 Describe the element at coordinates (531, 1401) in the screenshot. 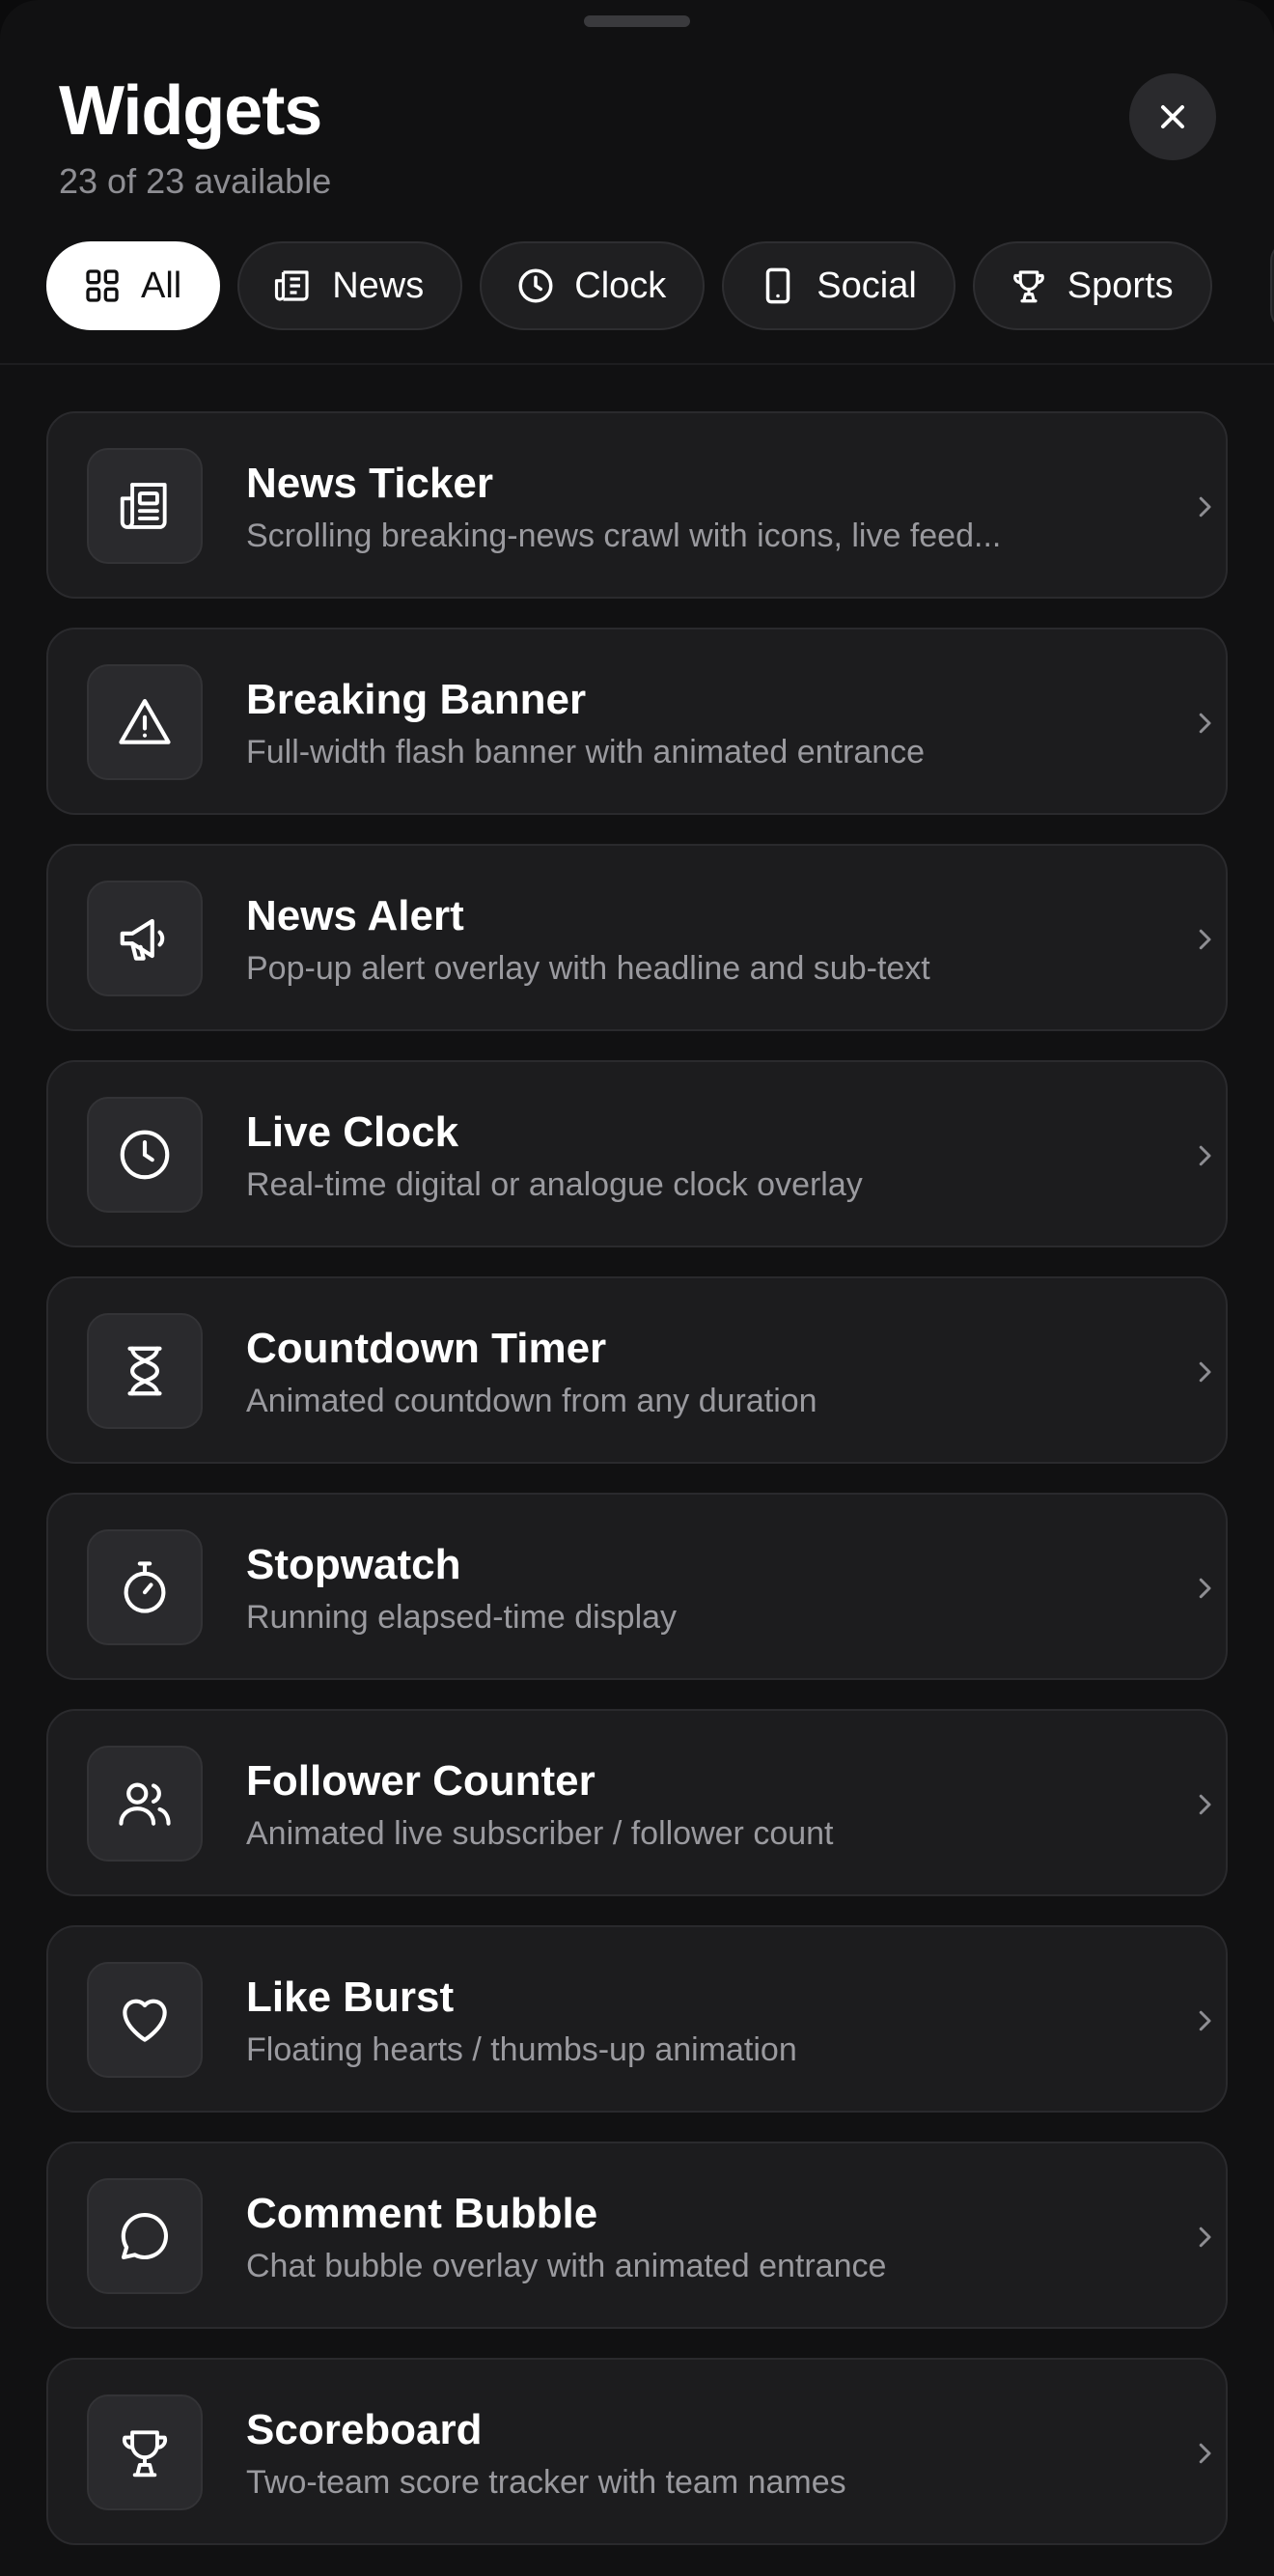

I see `widget-description: Animated countdown from any duration` at that location.